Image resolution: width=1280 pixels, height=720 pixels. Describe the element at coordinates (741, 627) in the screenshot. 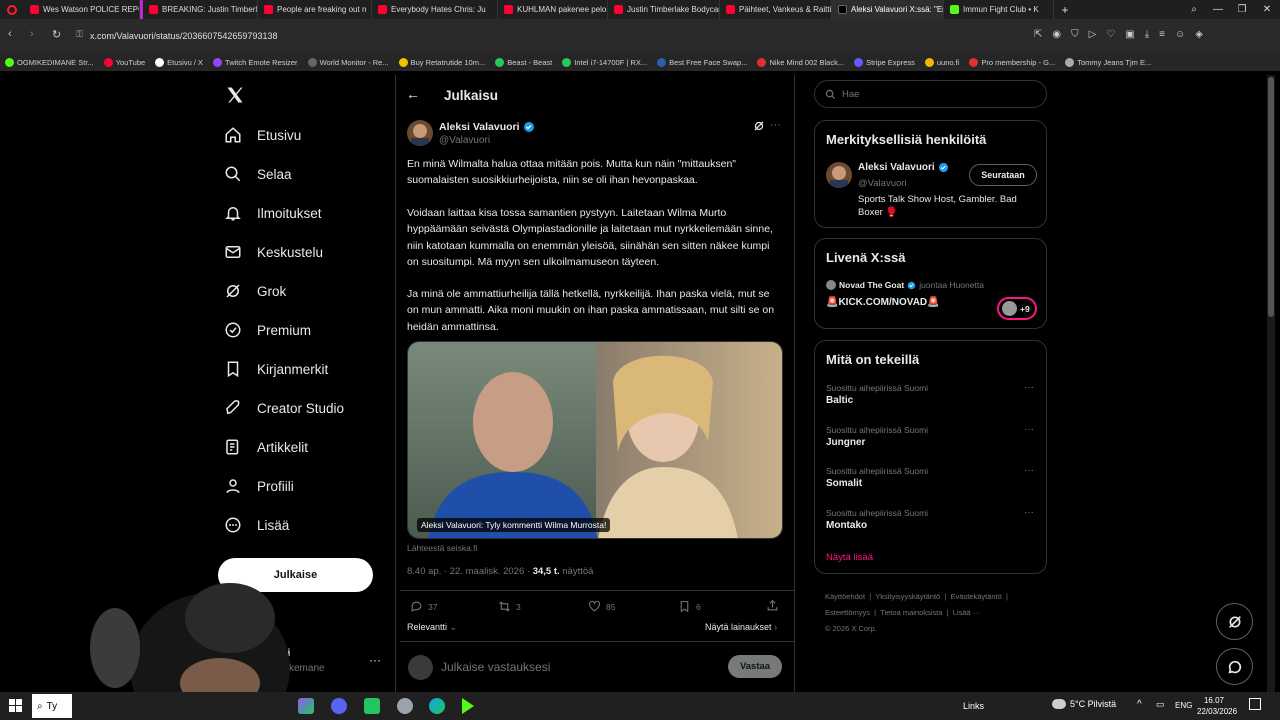

I see `show-quotes-link: Näytä lainaukset ›` at that location.